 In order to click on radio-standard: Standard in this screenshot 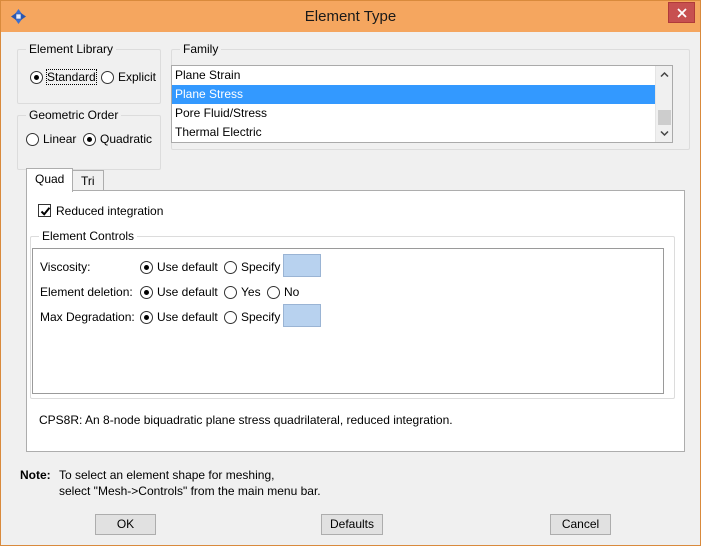, I will do `click(63, 77)`.